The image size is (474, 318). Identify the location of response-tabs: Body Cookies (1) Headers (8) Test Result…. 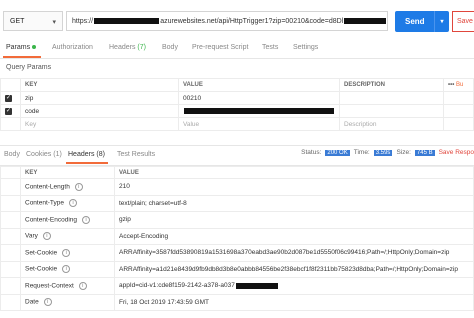
(237, 155).